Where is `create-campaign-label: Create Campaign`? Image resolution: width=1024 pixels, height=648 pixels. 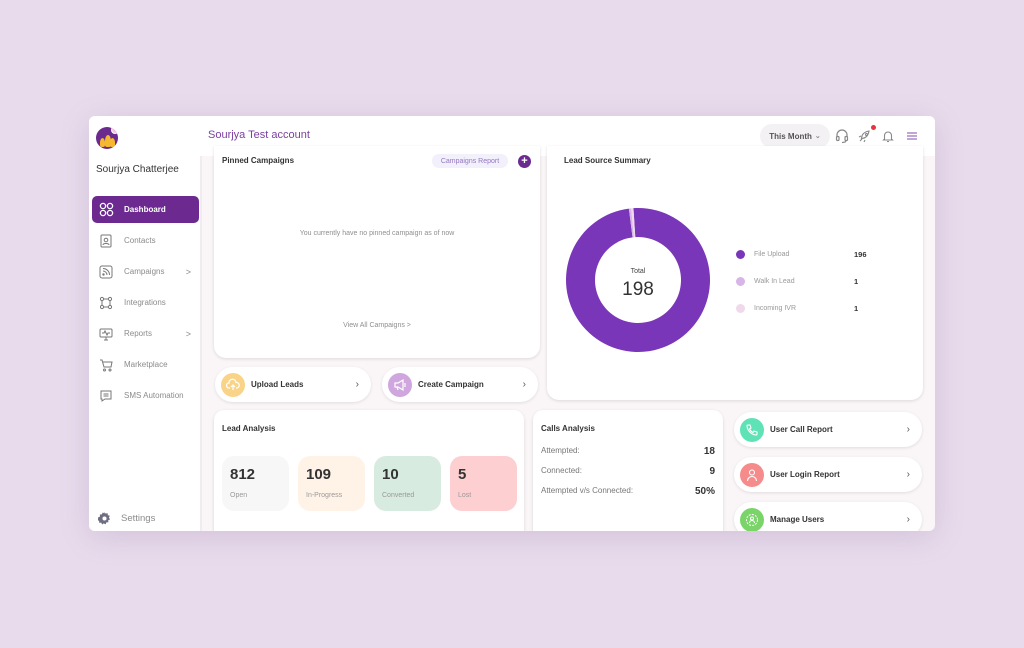
create-campaign-label: Create Campaign is located at coordinates (451, 384).